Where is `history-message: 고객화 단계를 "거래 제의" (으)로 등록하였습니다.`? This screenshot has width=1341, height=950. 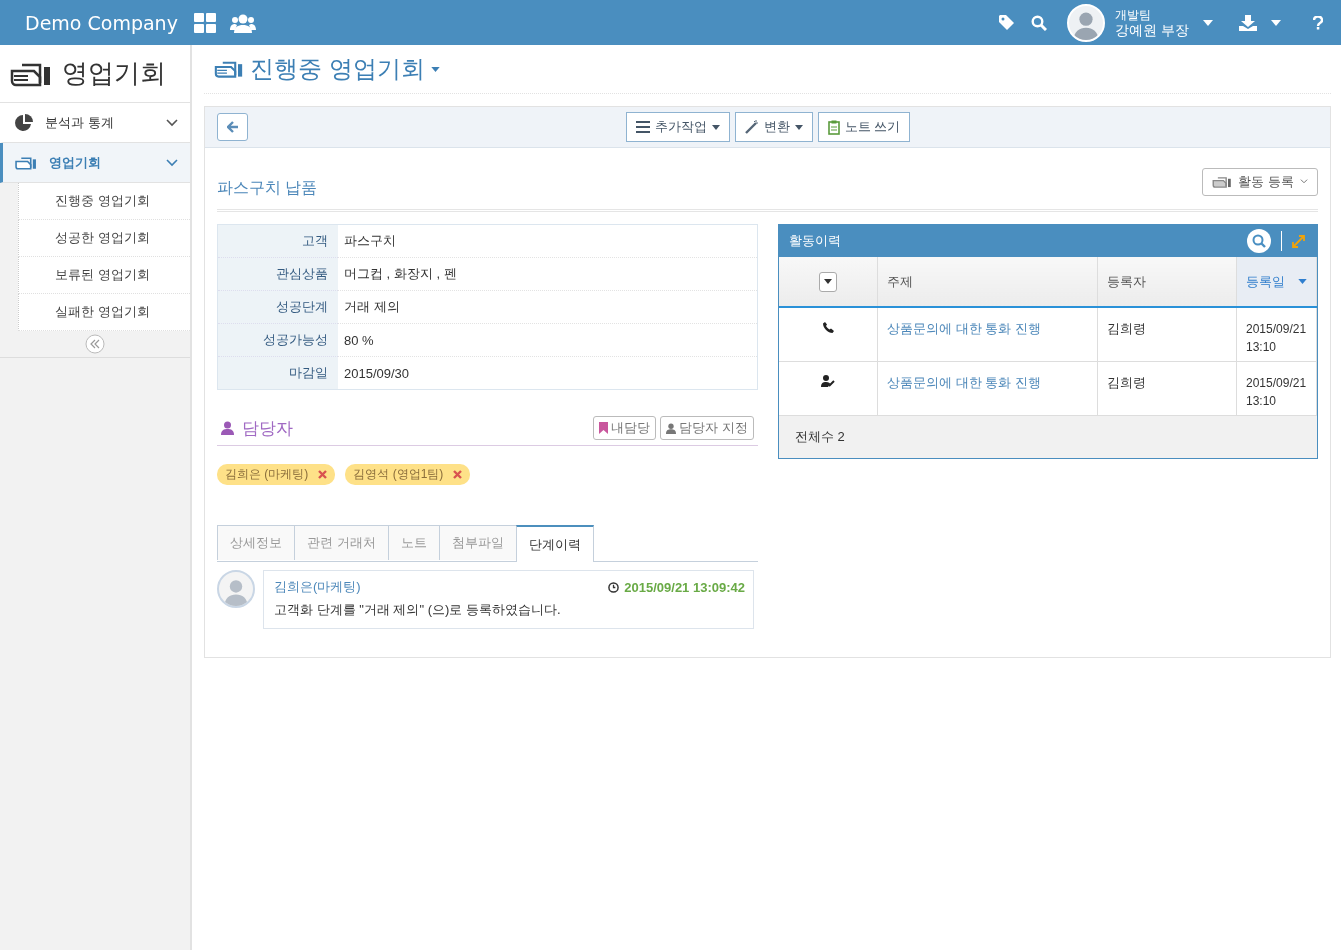 history-message: 고객화 단계를 "거래 제의" (으)로 등록하였습니다. is located at coordinates (418, 610).